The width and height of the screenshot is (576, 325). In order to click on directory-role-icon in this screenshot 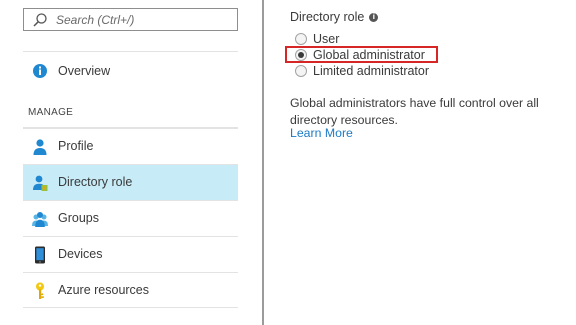, I will do `click(40, 183)`.